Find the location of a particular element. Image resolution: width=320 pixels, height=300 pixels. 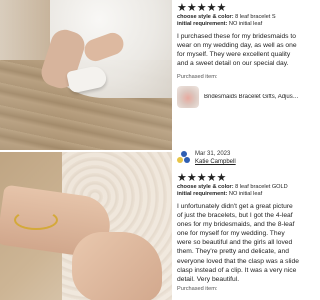

photo-bracelet is located at coordinates (36, 220).